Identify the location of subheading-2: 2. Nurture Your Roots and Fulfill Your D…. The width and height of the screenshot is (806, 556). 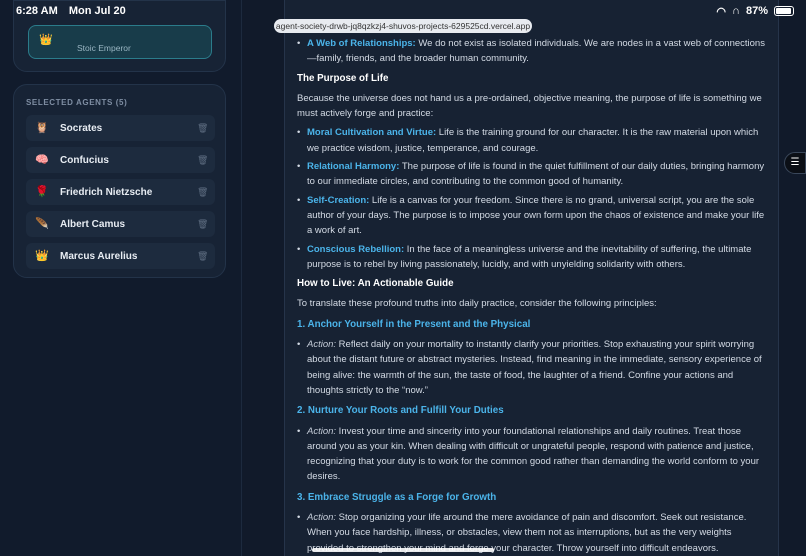
(400, 411).